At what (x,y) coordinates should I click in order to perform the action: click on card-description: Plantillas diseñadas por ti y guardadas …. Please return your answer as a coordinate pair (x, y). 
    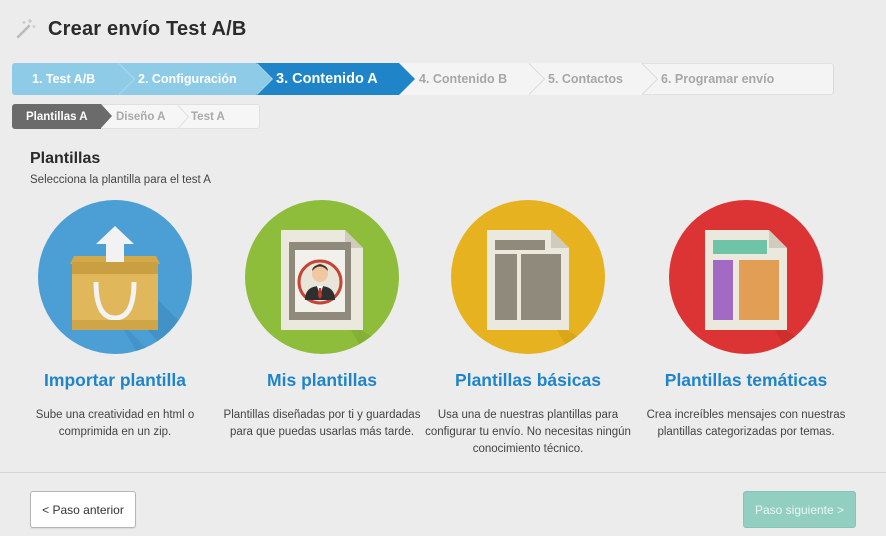
    Looking at the image, I should click on (322, 423).